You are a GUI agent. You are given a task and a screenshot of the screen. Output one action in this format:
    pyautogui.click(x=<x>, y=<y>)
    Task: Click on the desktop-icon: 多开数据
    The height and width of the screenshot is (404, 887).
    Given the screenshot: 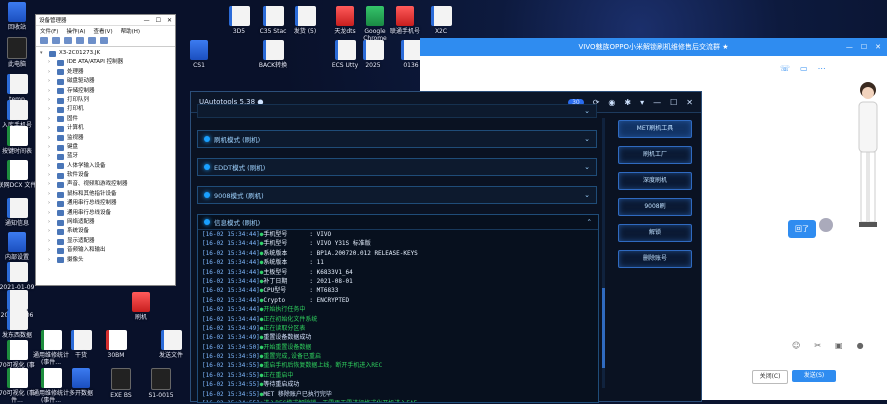 What is the action you would take?
    pyautogui.click(x=81, y=382)
    